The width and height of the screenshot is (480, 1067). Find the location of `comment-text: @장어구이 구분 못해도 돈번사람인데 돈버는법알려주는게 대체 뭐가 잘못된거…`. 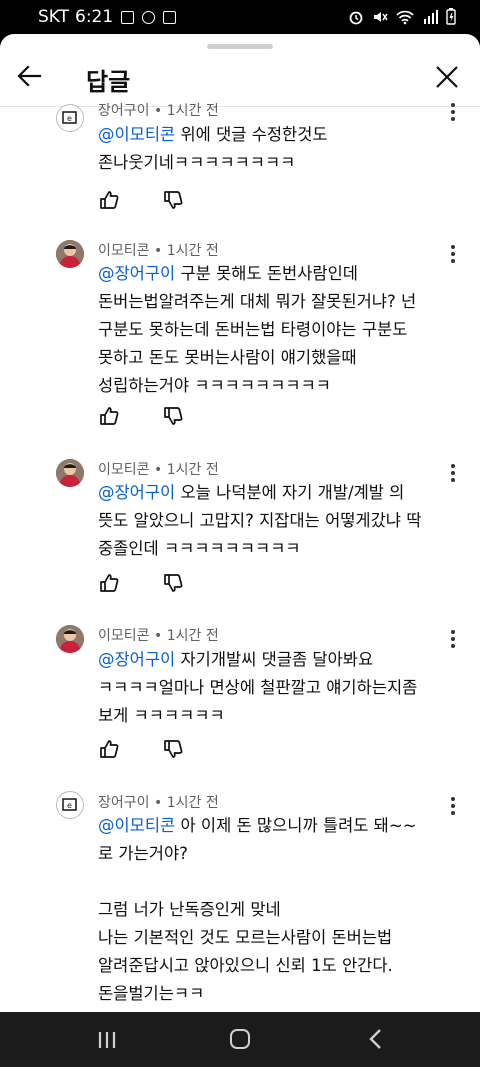

comment-text: @장어구이 구분 못해도 돈번사람인데 돈버는법알려주는게 대체 뭐가 잘못된거… is located at coordinates (278, 330).